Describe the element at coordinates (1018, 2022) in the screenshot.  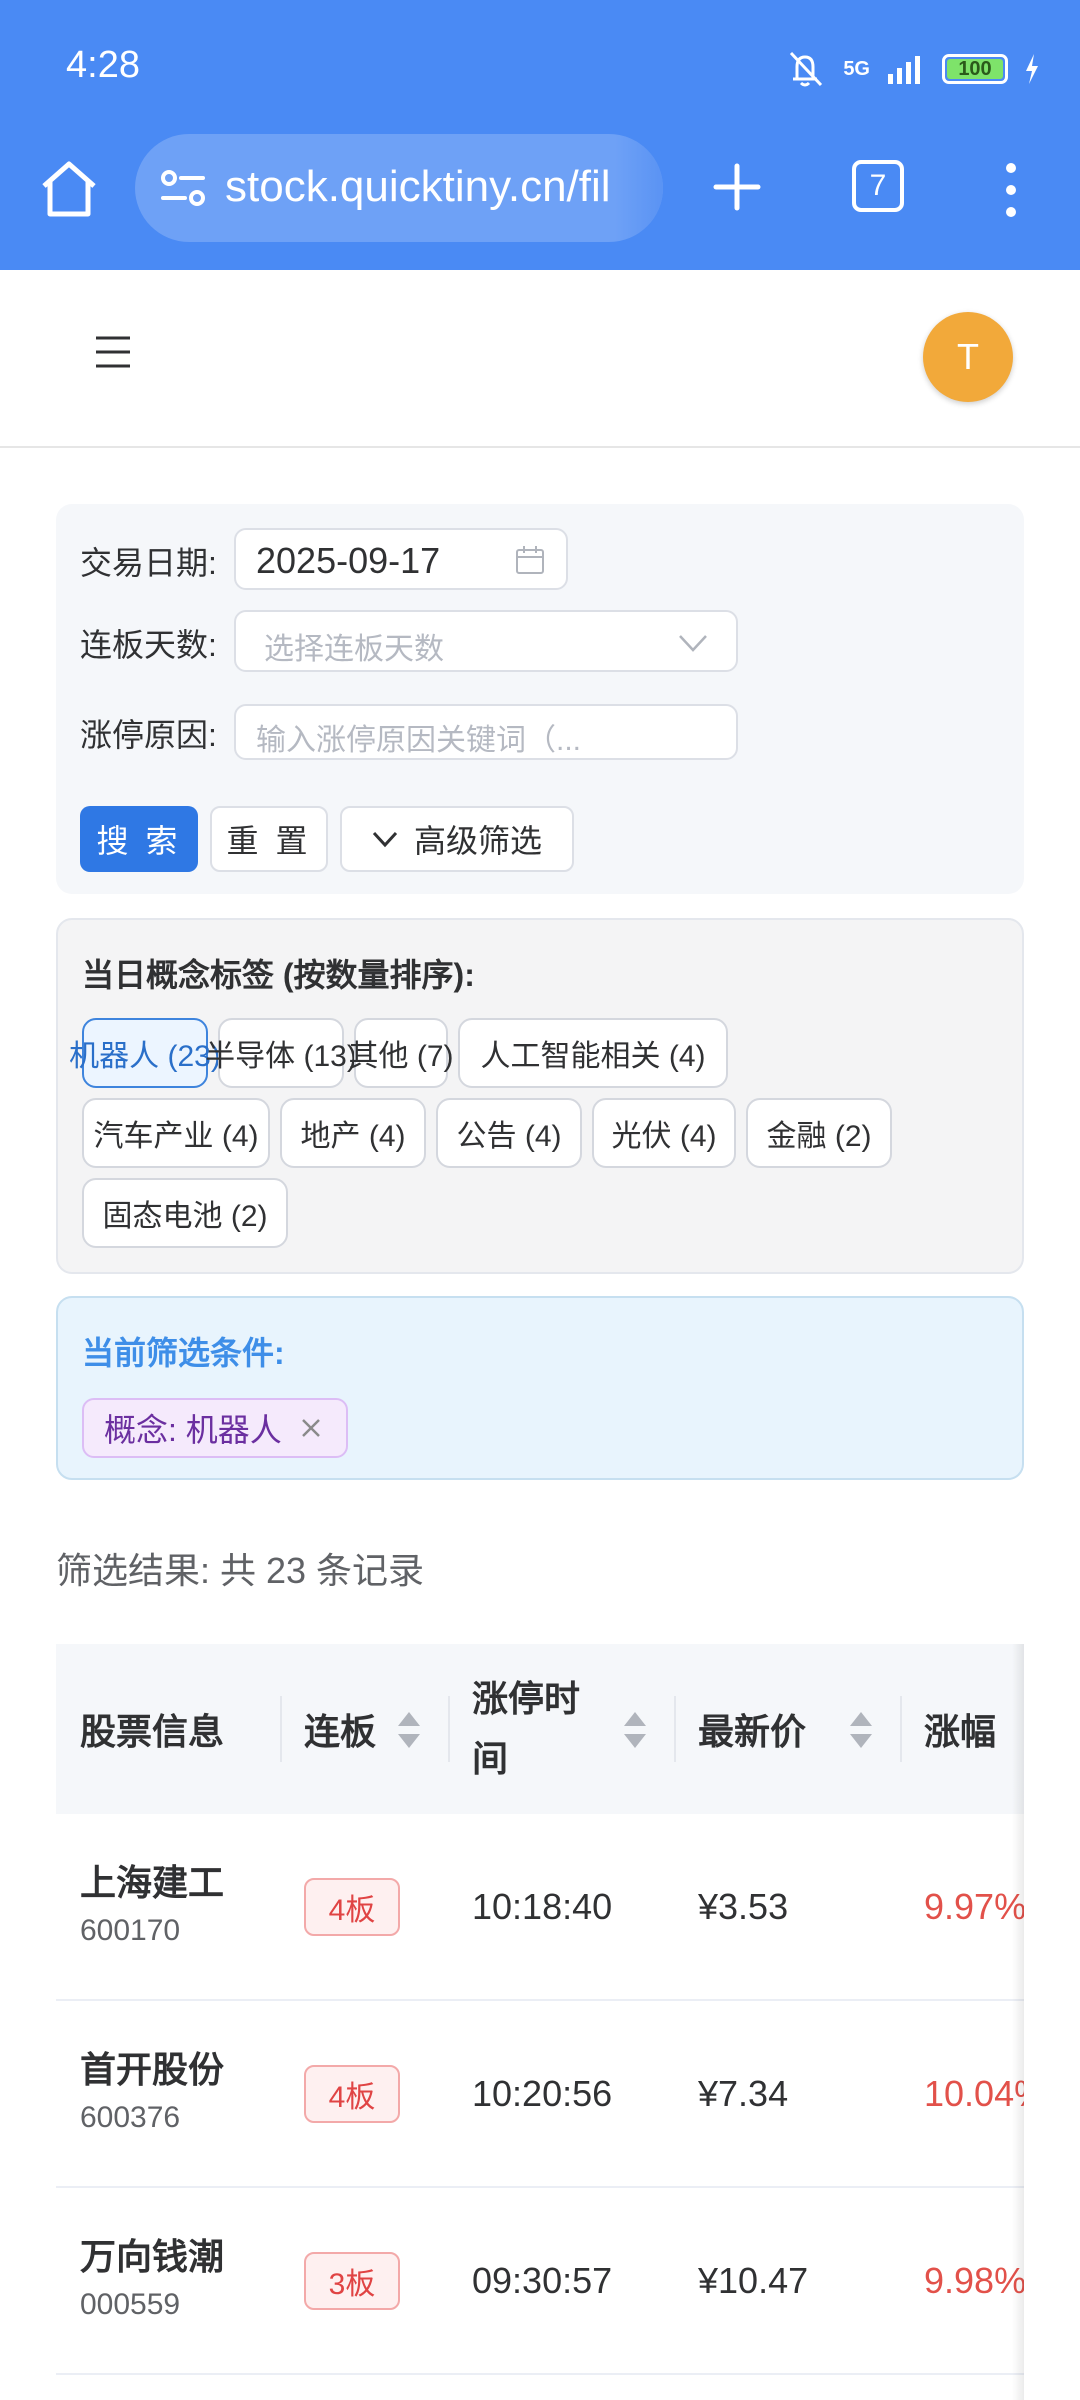
I see `scroll-shadow` at that location.